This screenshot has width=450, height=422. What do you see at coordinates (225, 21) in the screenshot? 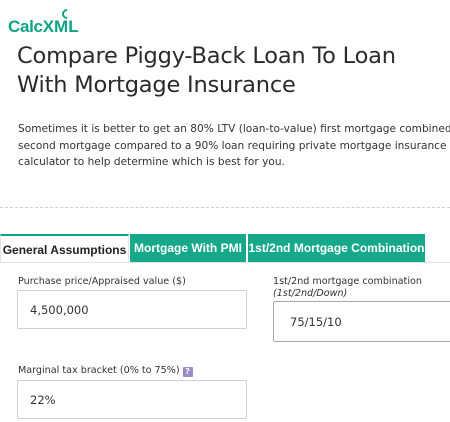
I see `header: CalcXML` at bounding box center [225, 21].